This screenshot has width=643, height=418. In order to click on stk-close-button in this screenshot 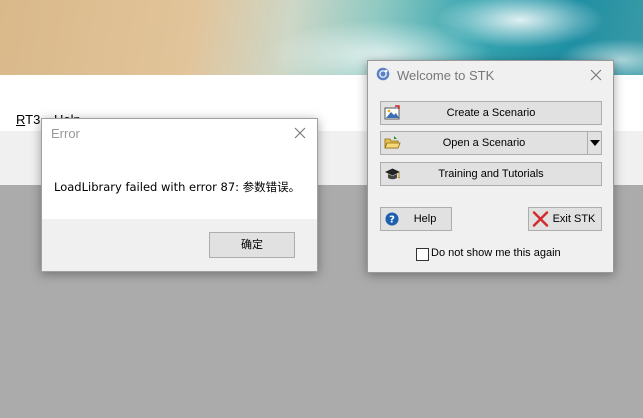, I will do `click(596, 75)`.